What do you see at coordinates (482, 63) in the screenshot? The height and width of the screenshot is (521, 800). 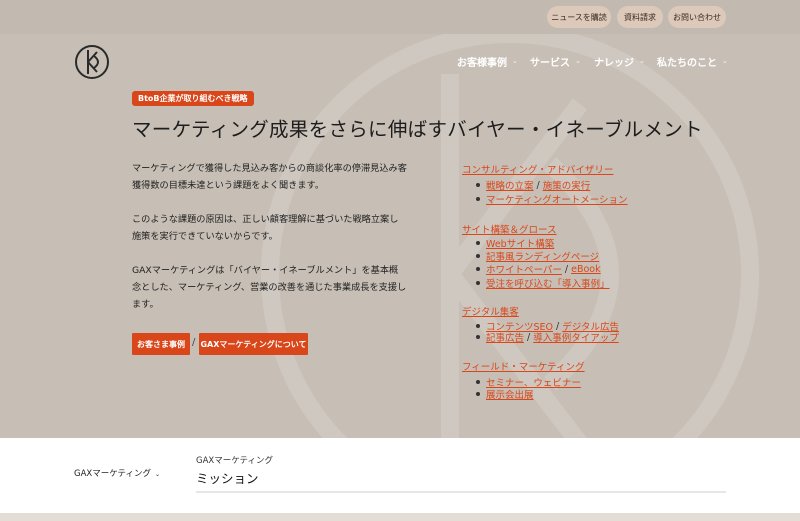 I see `nav-item-label: お客様事例` at bounding box center [482, 63].